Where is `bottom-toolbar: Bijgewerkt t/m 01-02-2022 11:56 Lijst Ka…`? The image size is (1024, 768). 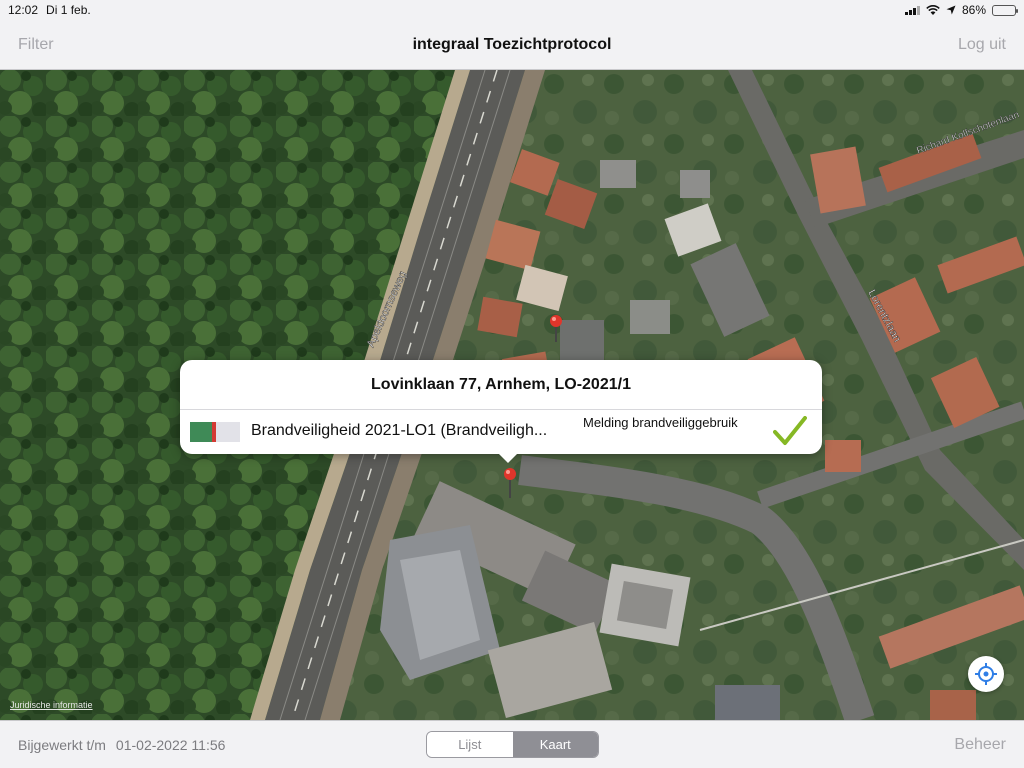 bottom-toolbar: Bijgewerkt t/m 01-02-2022 11:56 Lijst Ka… is located at coordinates (512, 744).